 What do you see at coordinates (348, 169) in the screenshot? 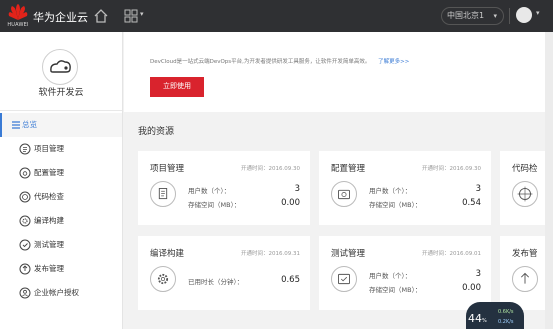
I see `card-title: 配置管理` at bounding box center [348, 169].